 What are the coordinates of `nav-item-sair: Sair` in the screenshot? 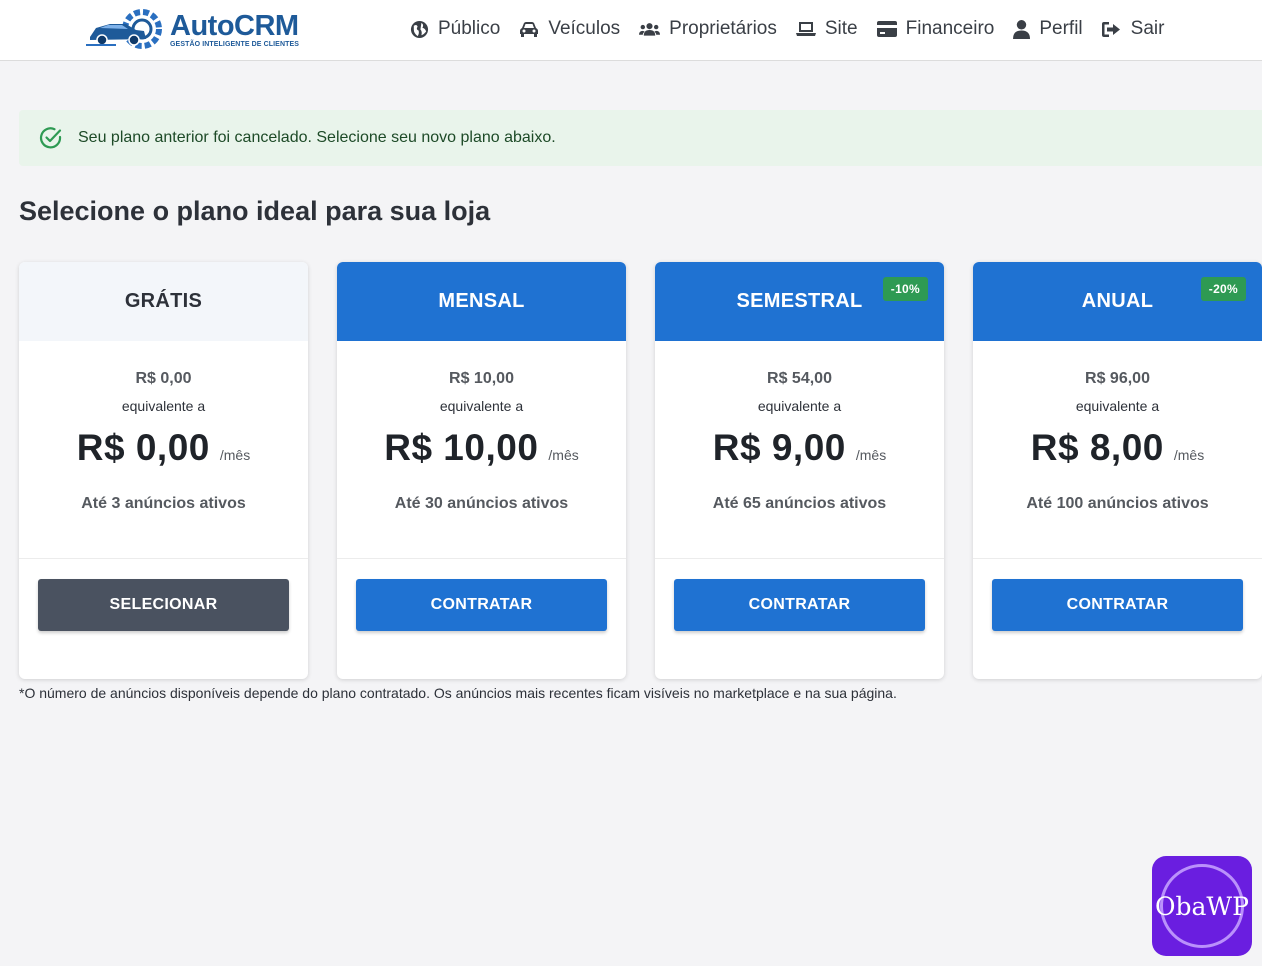 It's located at (1133, 29).